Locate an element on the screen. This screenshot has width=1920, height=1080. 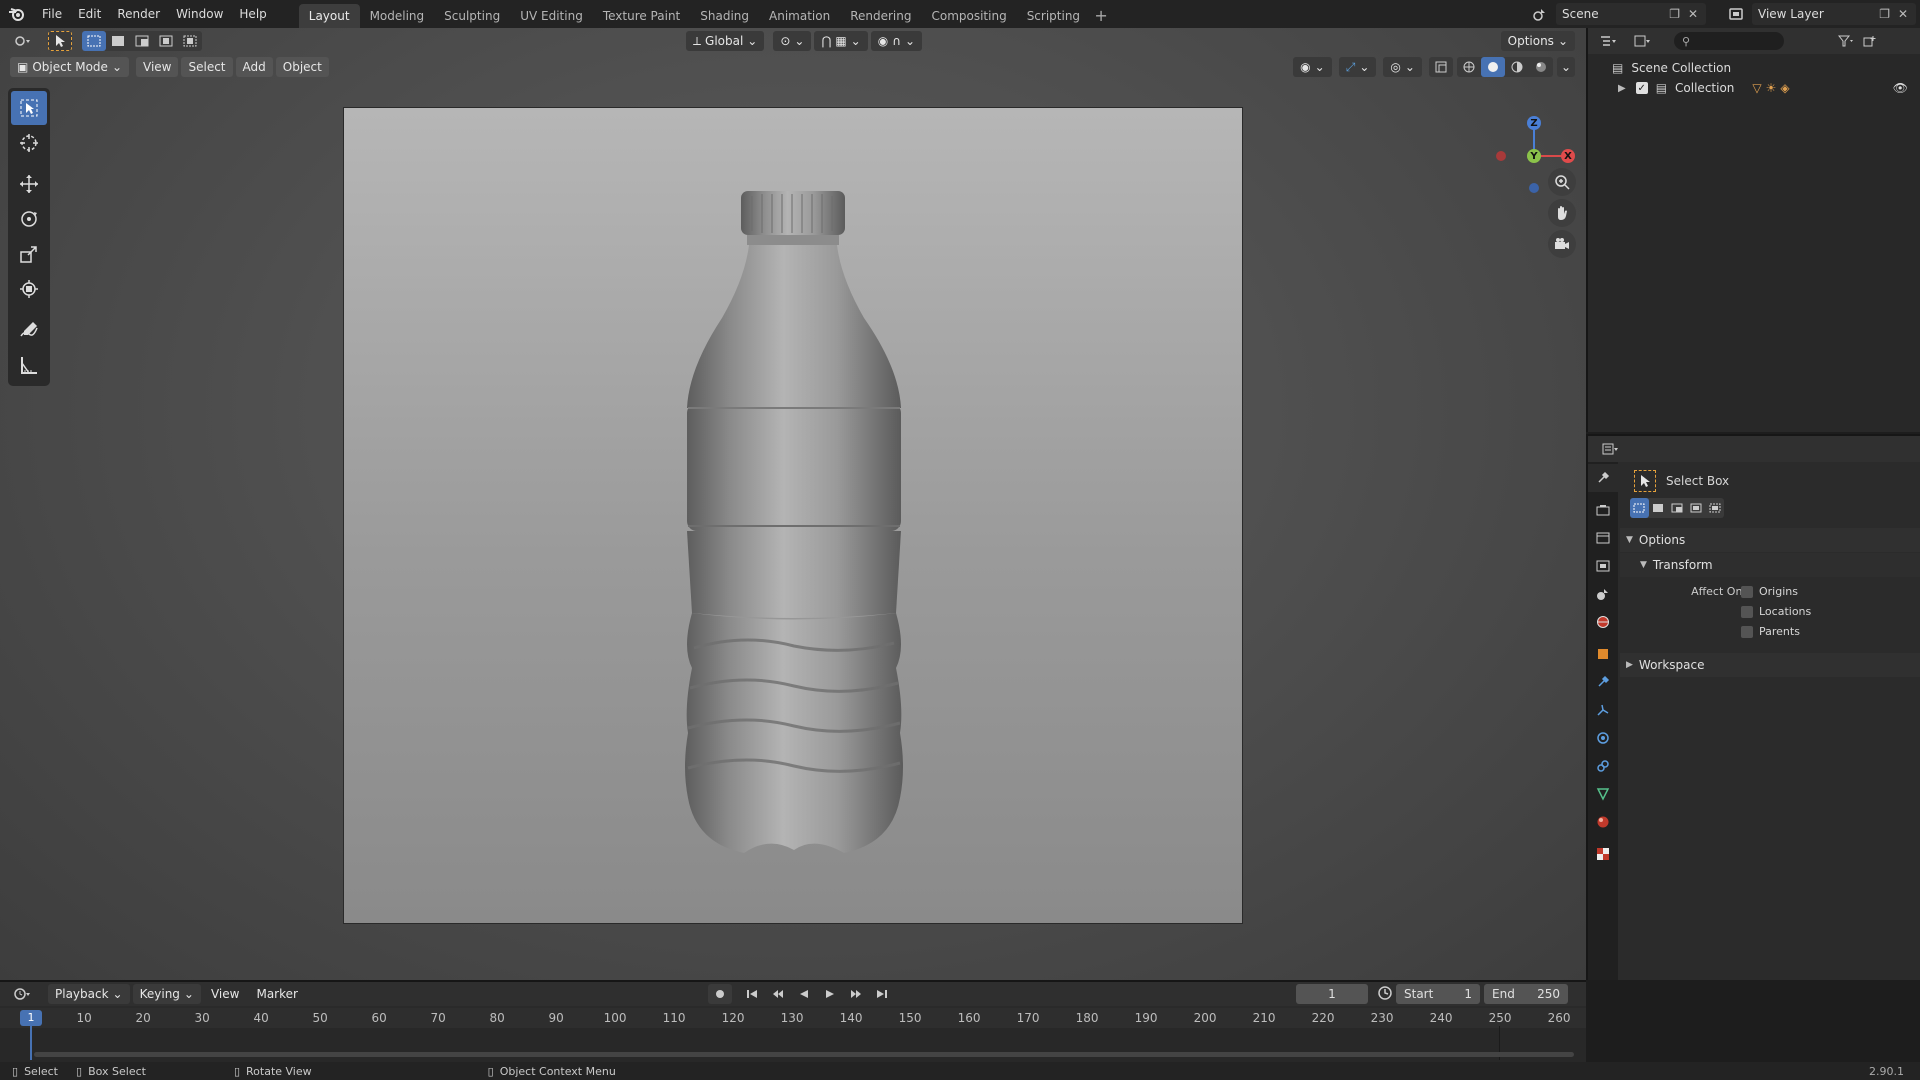
current-frame-field: 1 is located at coordinates (1332, 994).